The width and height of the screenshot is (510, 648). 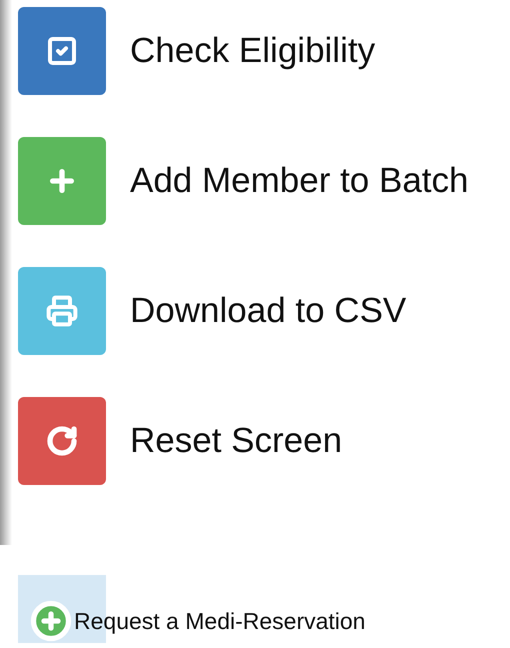 What do you see at coordinates (299, 181) in the screenshot?
I see `action-label: Add Member to Batch` at bounding box center [299, 181].